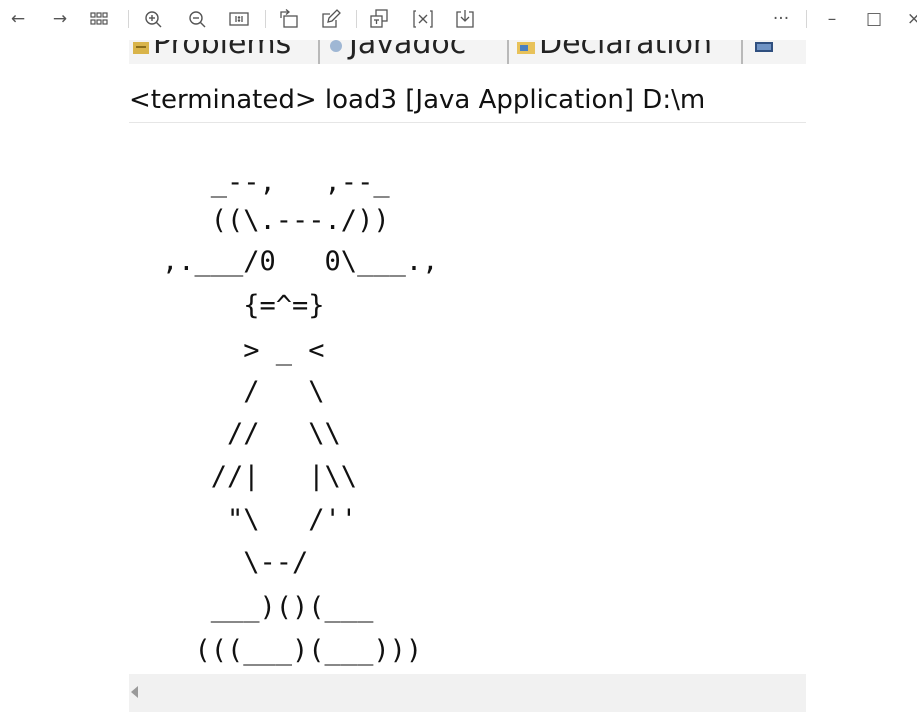  I want to click on save-icon, so click(465, 19).